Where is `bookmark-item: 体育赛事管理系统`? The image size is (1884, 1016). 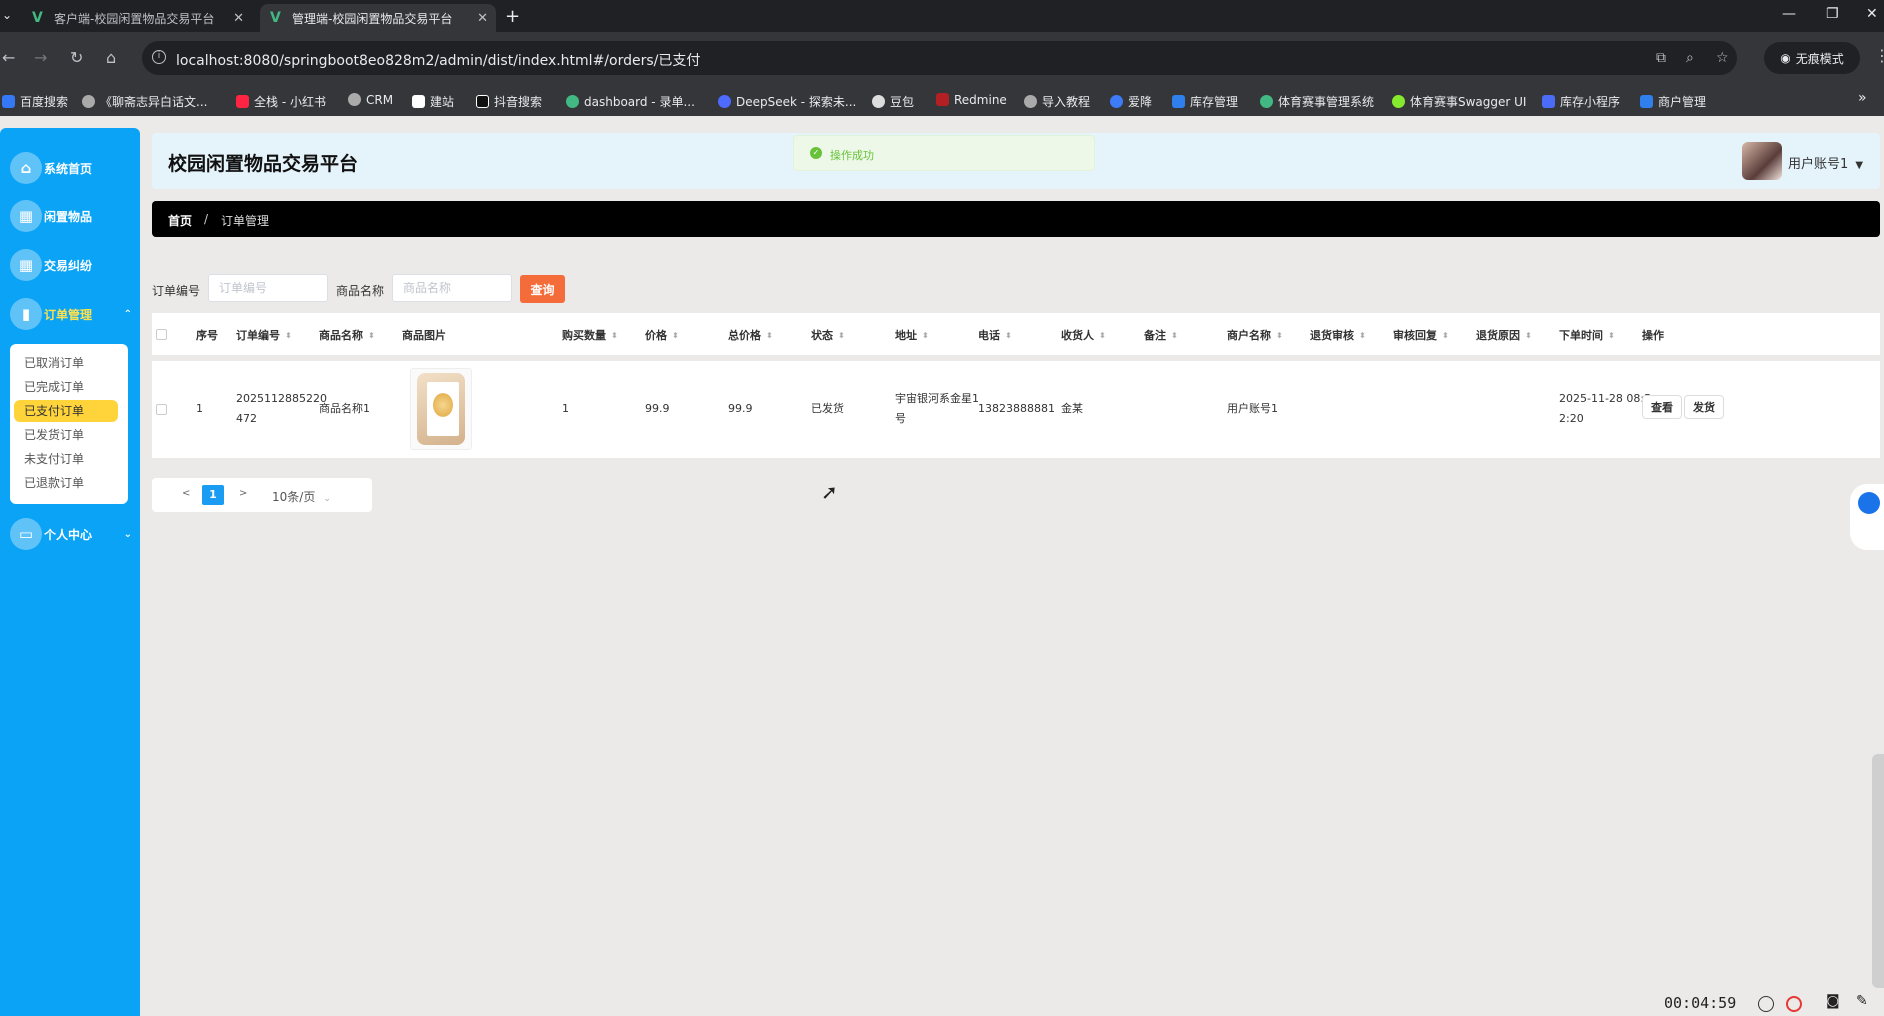 bookmark-item: 体育赛事管理系统 is located at coordinates (1317, 101).